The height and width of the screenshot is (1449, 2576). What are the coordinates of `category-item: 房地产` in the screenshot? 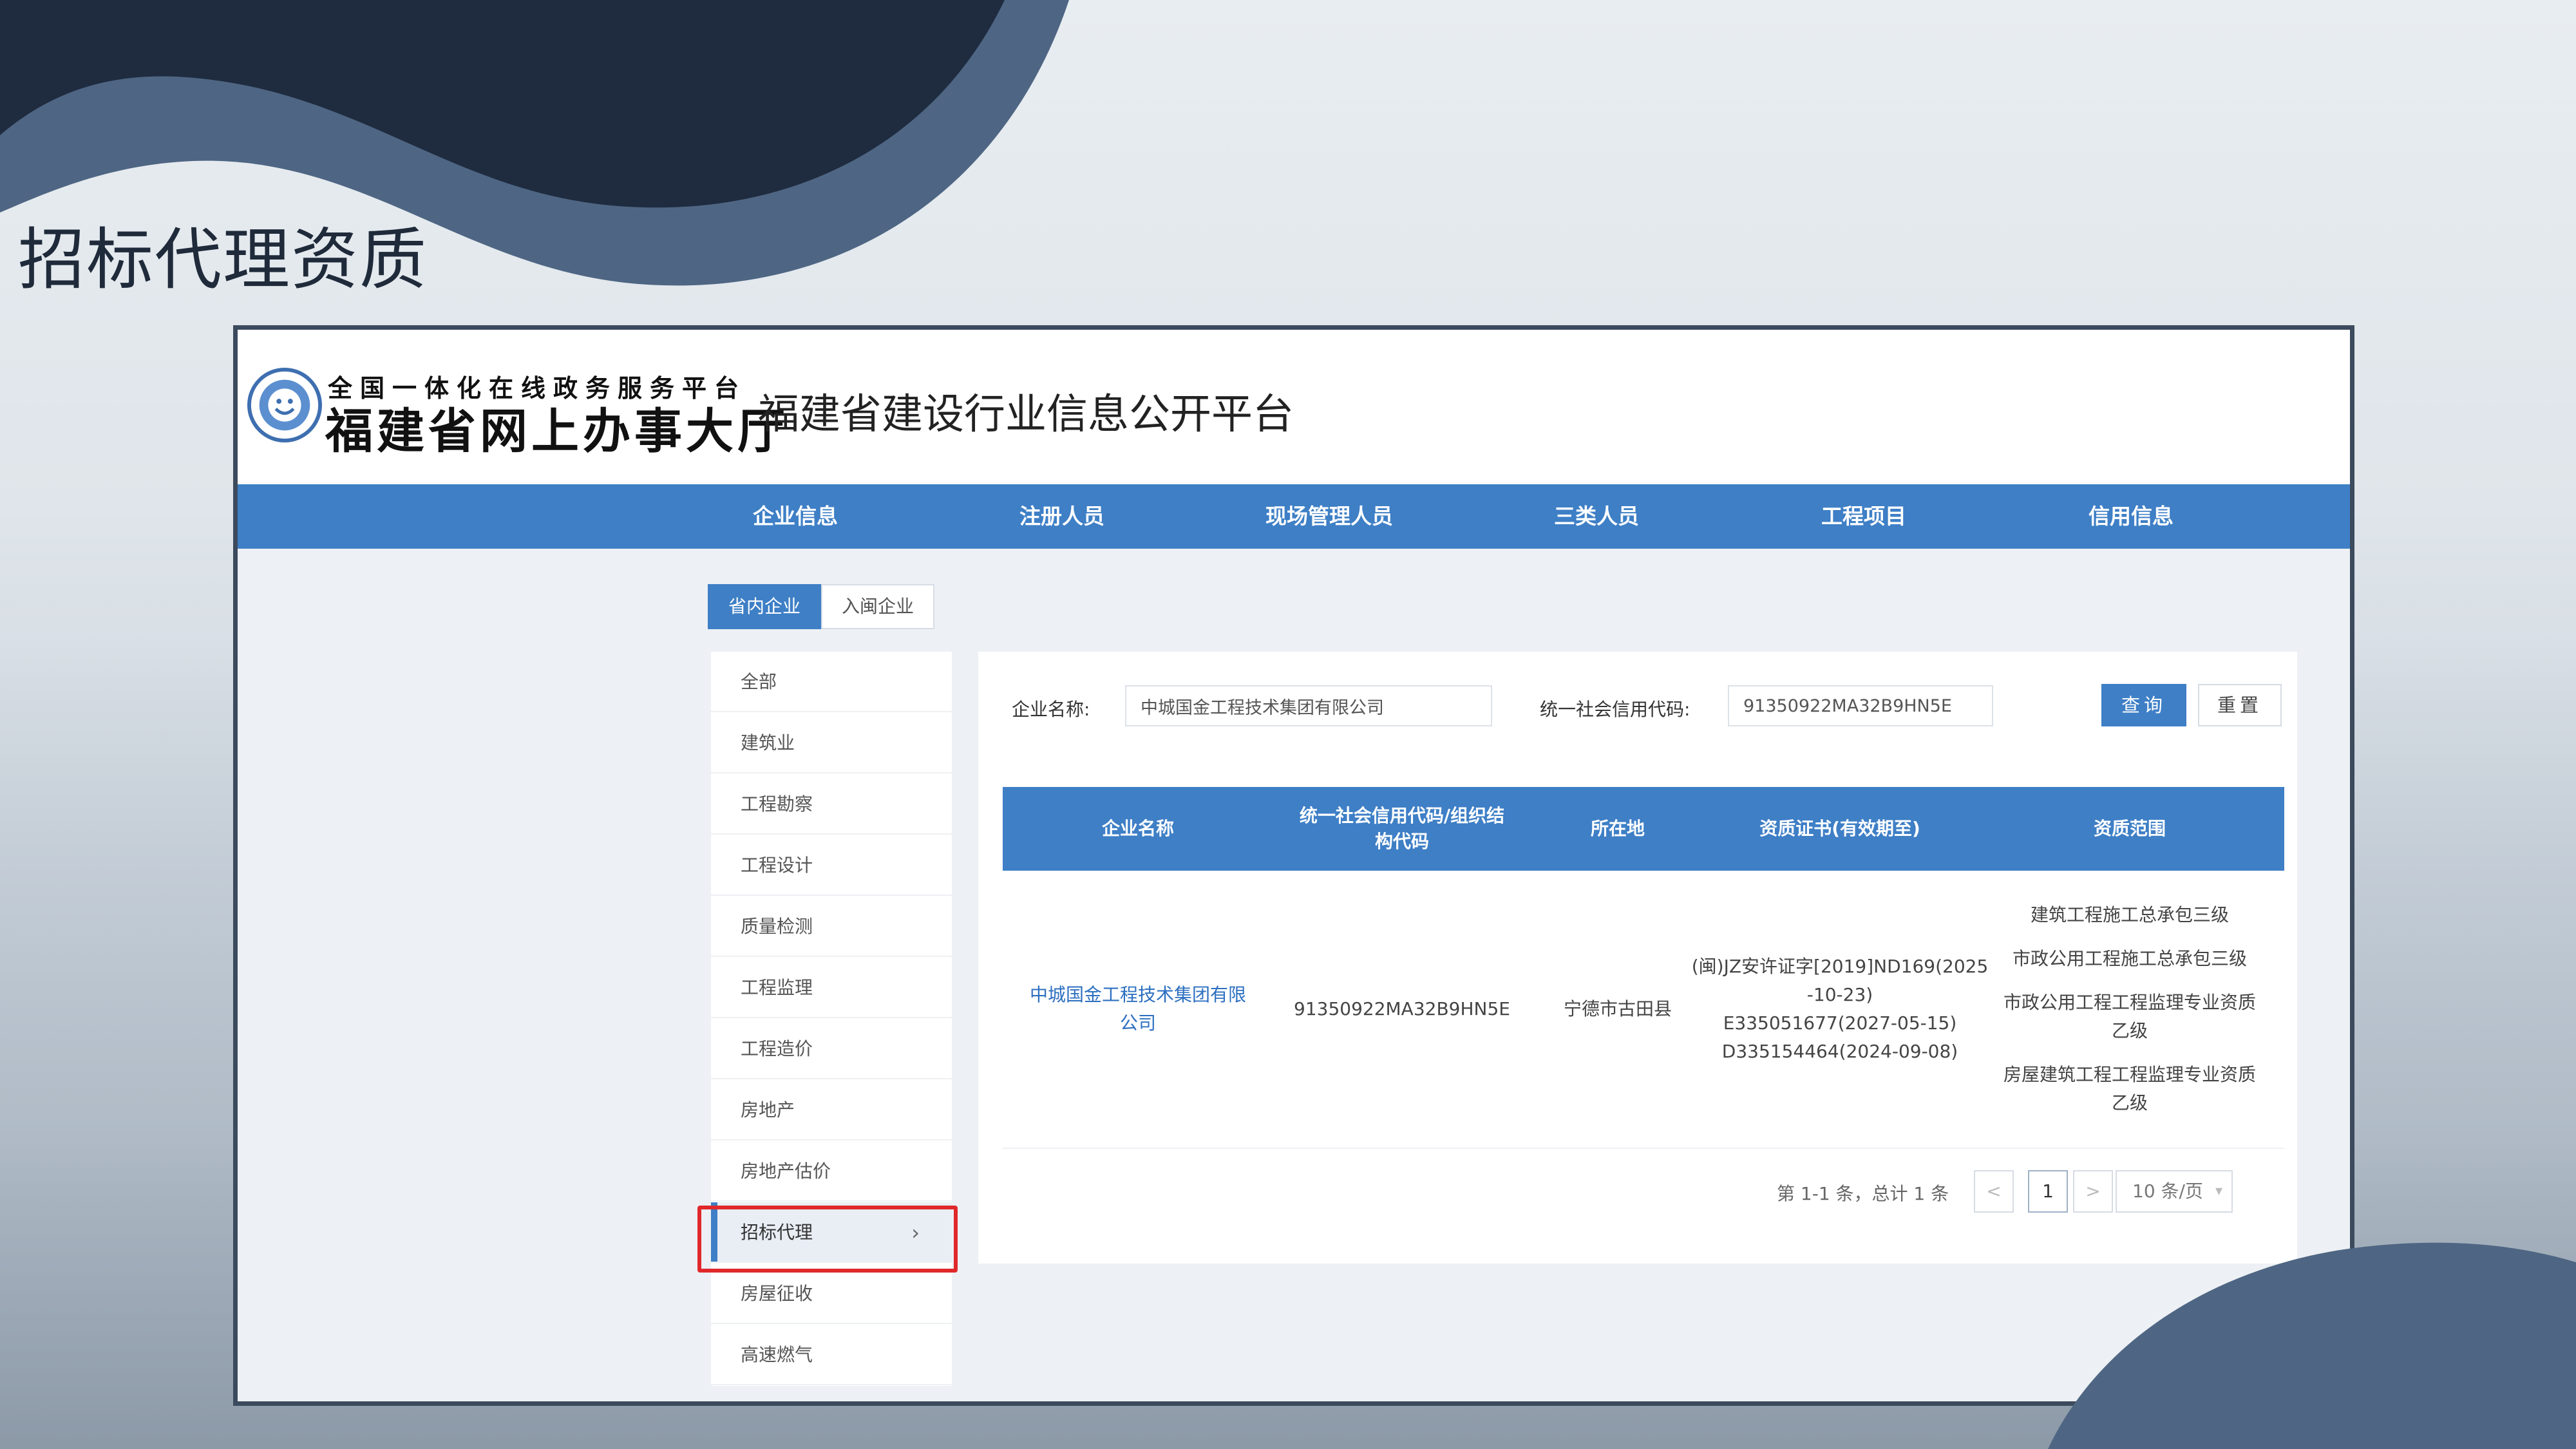 It's located at (831, 1110).